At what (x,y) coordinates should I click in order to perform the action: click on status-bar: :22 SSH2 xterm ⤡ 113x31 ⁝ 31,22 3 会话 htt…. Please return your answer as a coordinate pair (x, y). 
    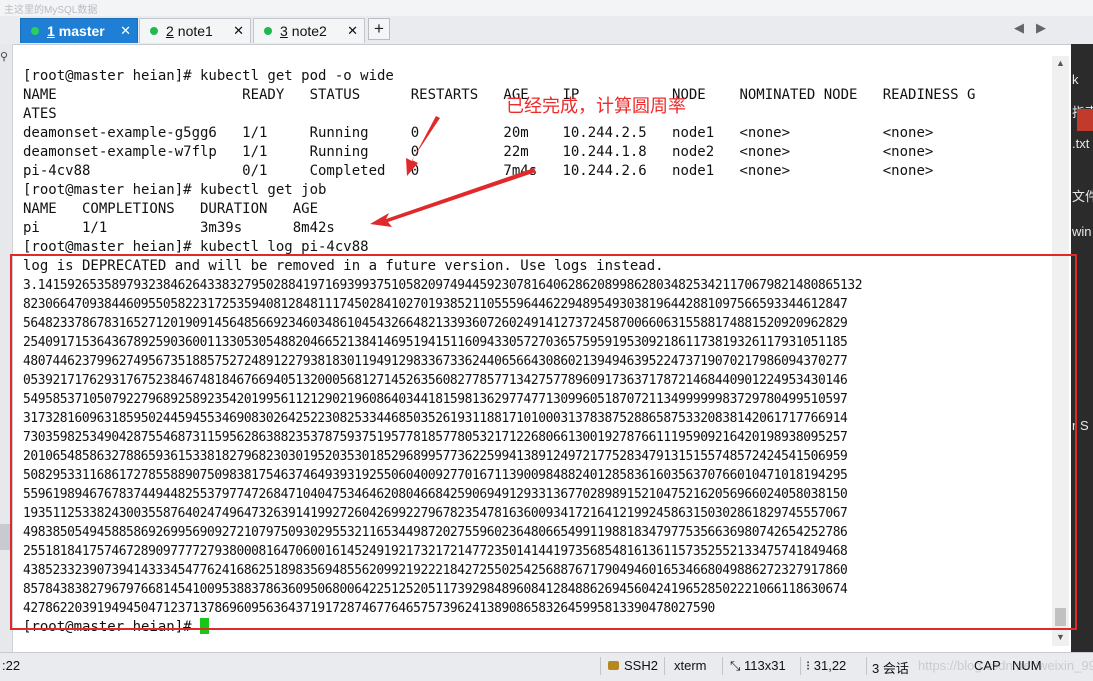
    Looking at the image, I should click on (546, 666).